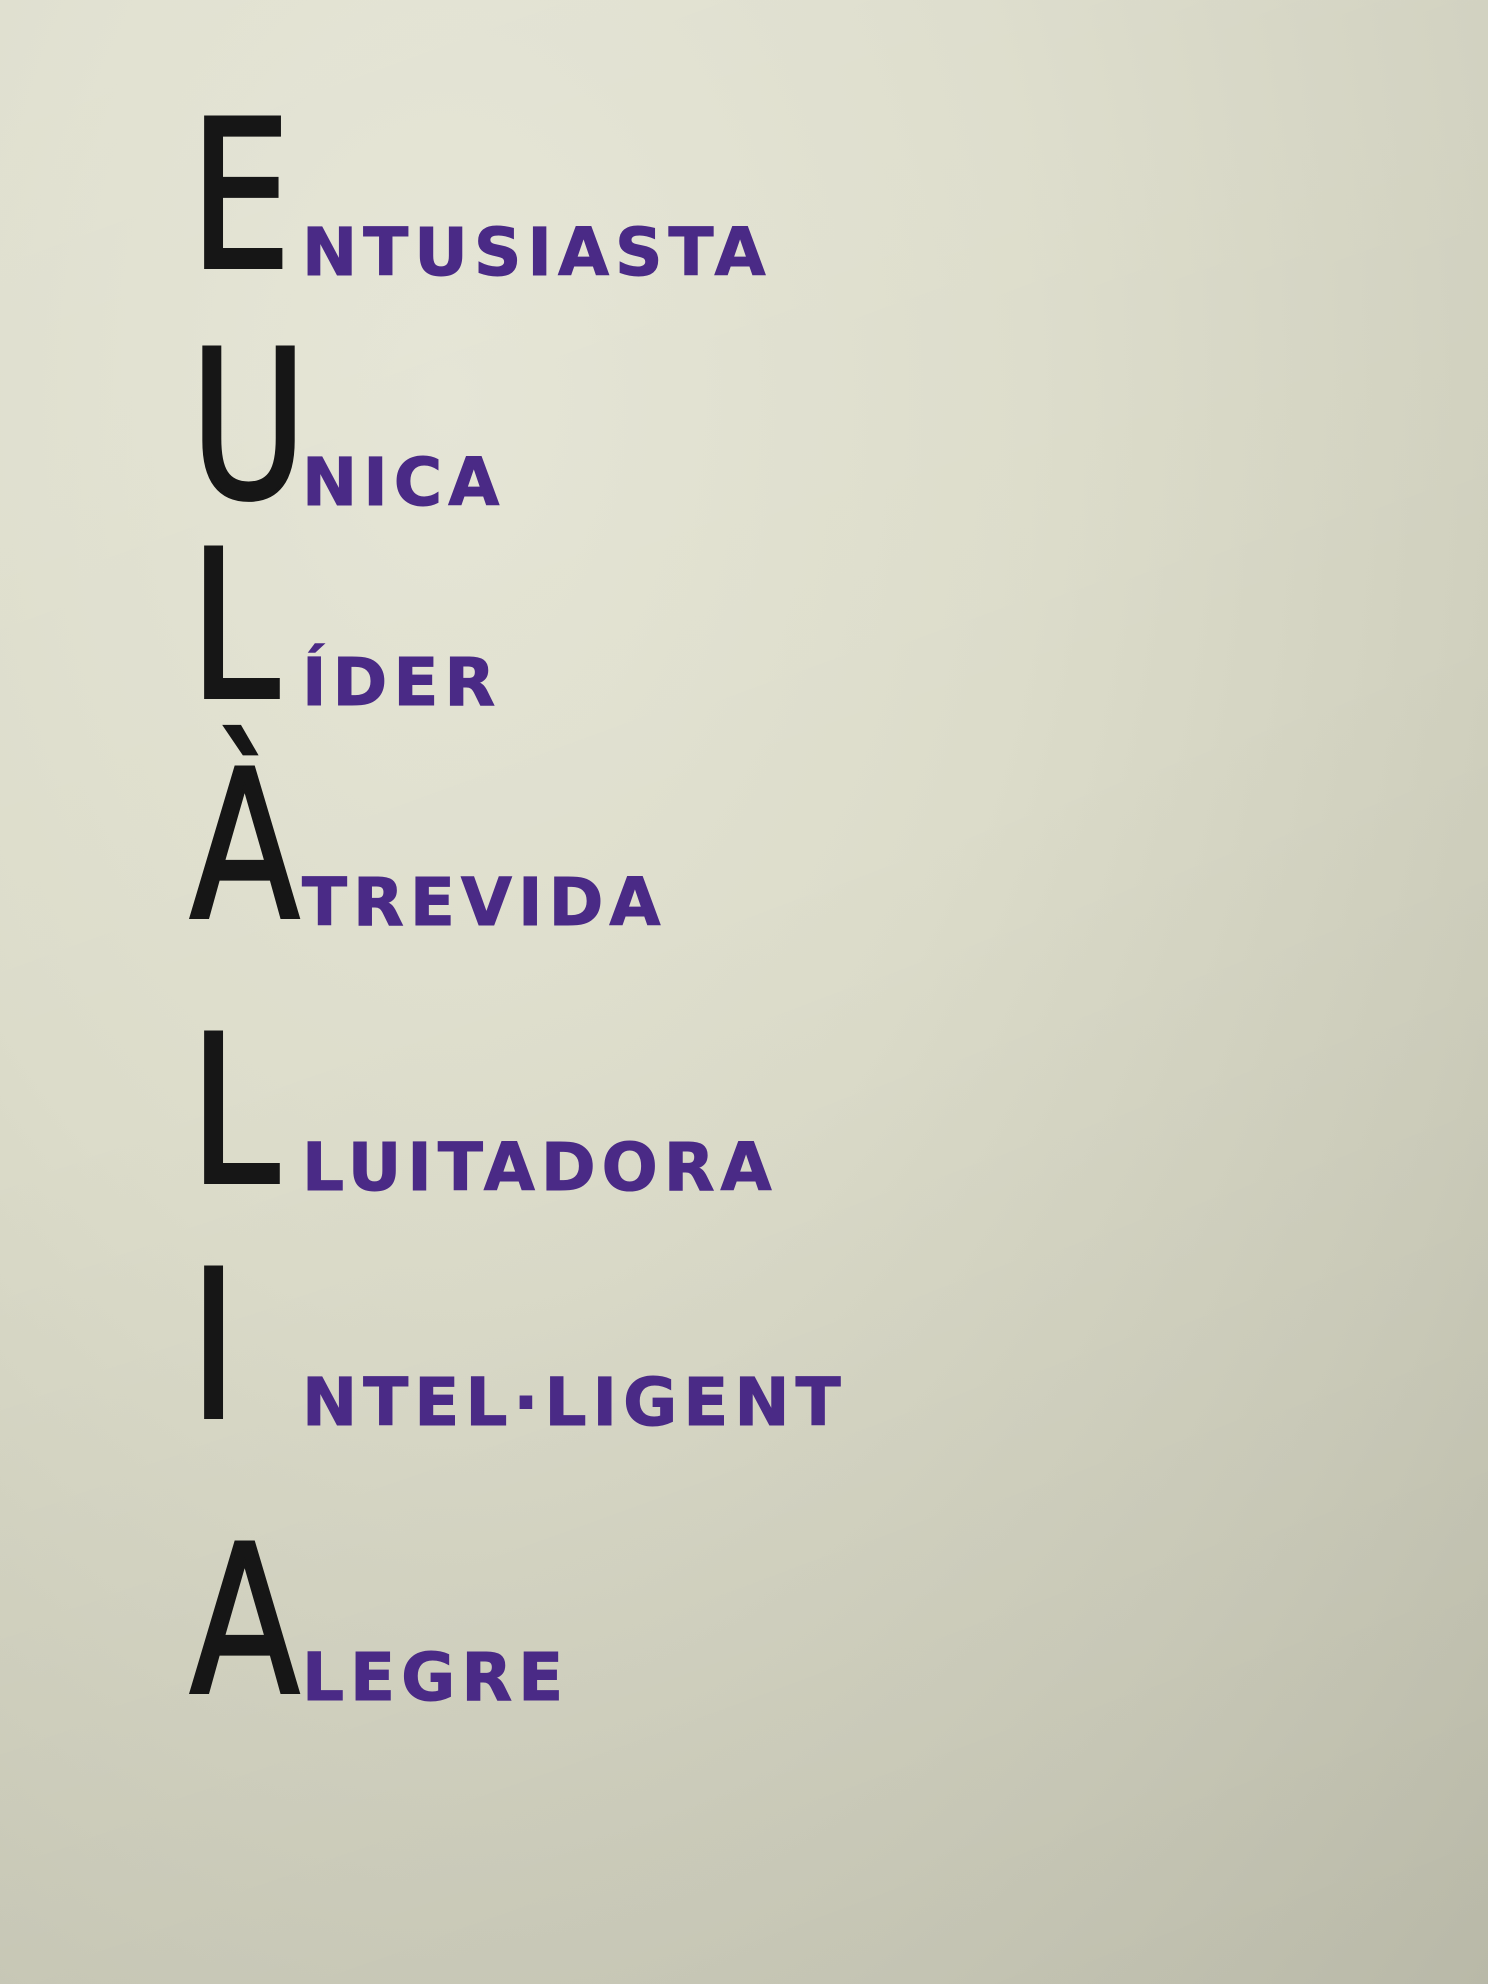 Image resolution: width=1488 pixels, height=1984 pixels. Describe the element at coordinates (379, 1622) in the screenshot. I see `acrostic-line-alegre: A LEGRE` at that location.